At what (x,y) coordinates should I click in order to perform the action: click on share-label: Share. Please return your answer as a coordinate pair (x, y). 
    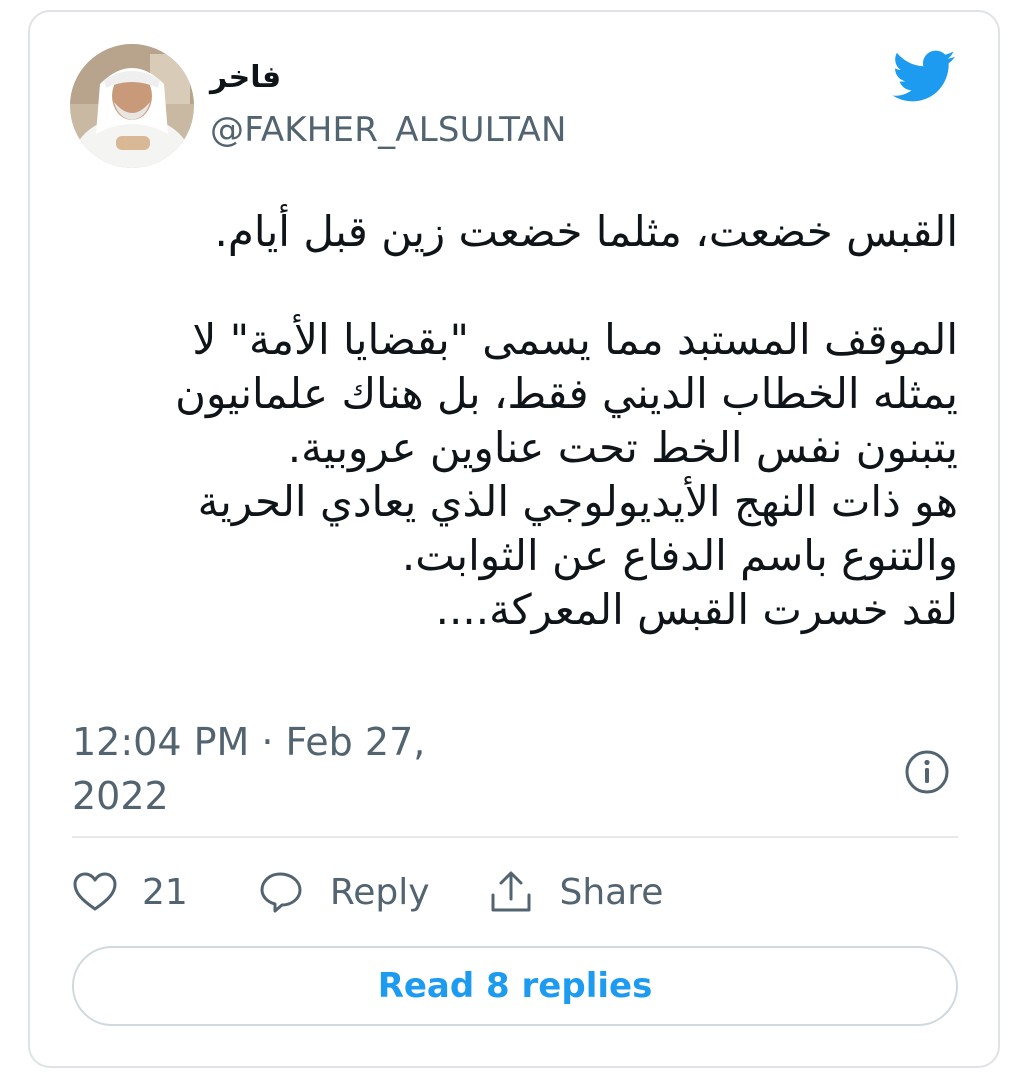
    Looking at the image, I should click on (611, 892).